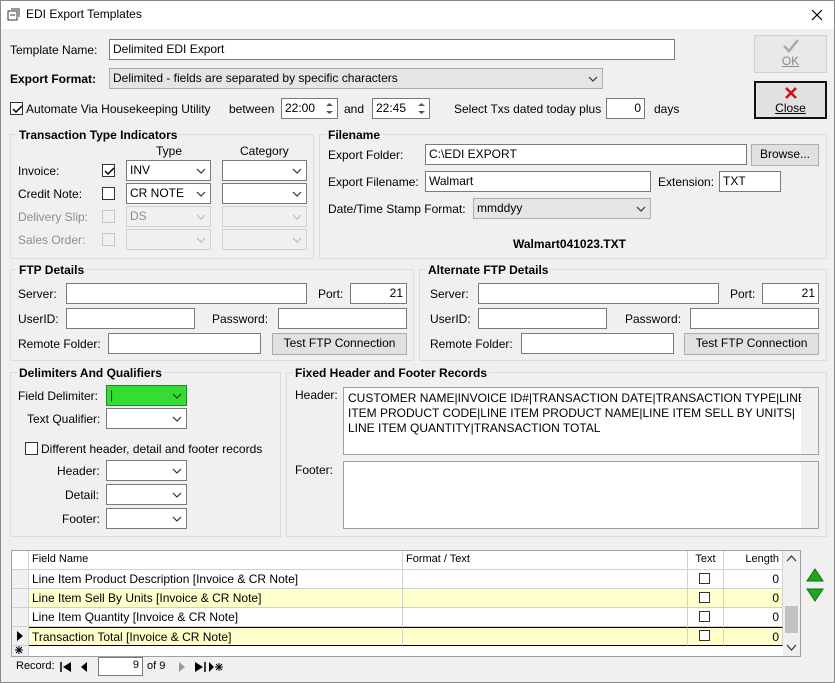 Image resolution: width=835 pixels, height=683 pixels. I want to click on extension-input: TXT, so click(750, 181).